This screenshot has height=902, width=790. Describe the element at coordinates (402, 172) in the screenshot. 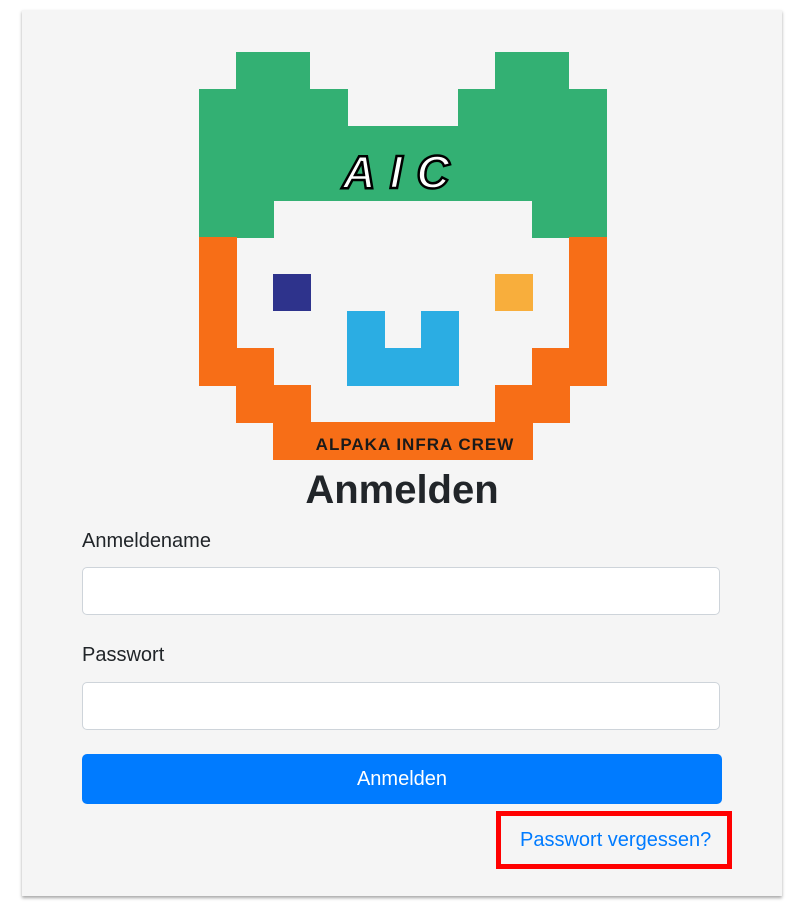

I see `logo-top-text: AIC` at that location.